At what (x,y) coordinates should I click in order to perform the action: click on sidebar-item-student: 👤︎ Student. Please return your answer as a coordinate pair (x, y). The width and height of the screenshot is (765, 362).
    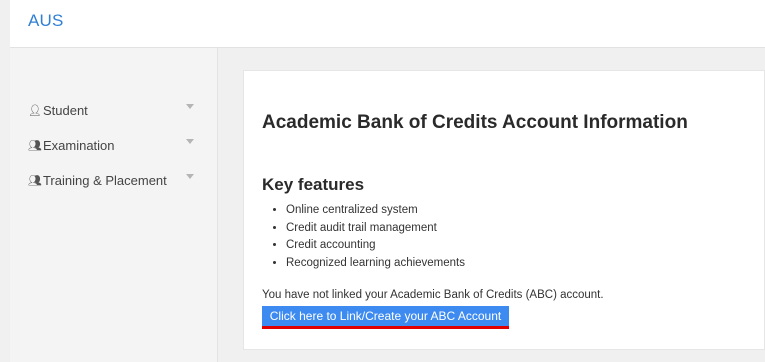
    Looking at the image, I should click on (118, 110).